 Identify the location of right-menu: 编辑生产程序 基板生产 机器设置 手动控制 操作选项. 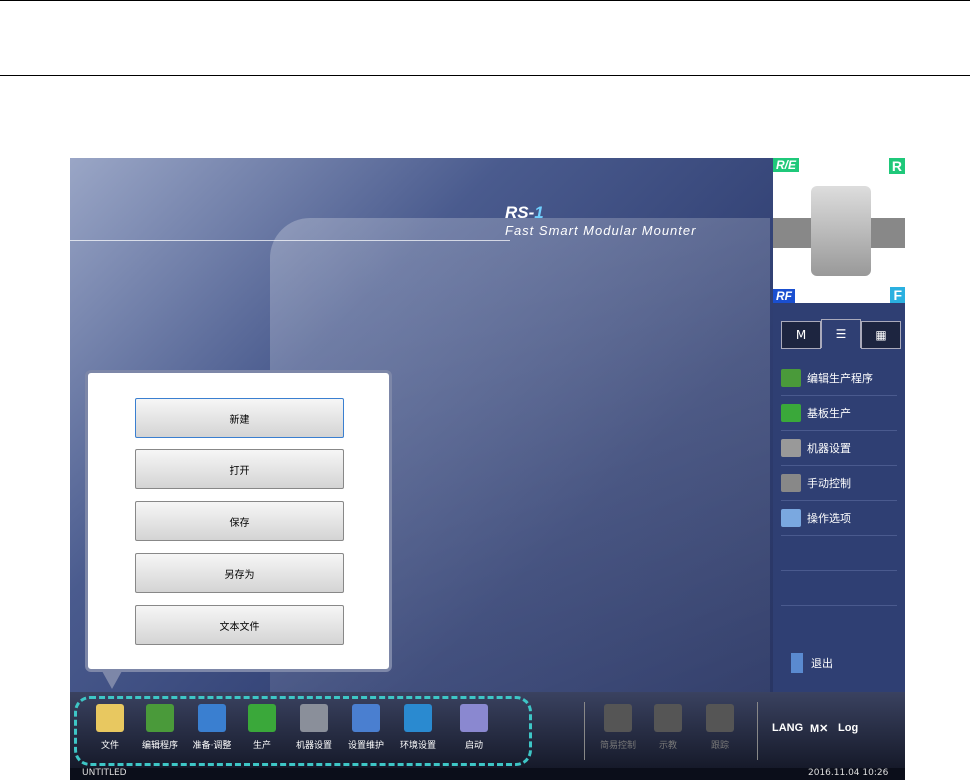
(839, 483).